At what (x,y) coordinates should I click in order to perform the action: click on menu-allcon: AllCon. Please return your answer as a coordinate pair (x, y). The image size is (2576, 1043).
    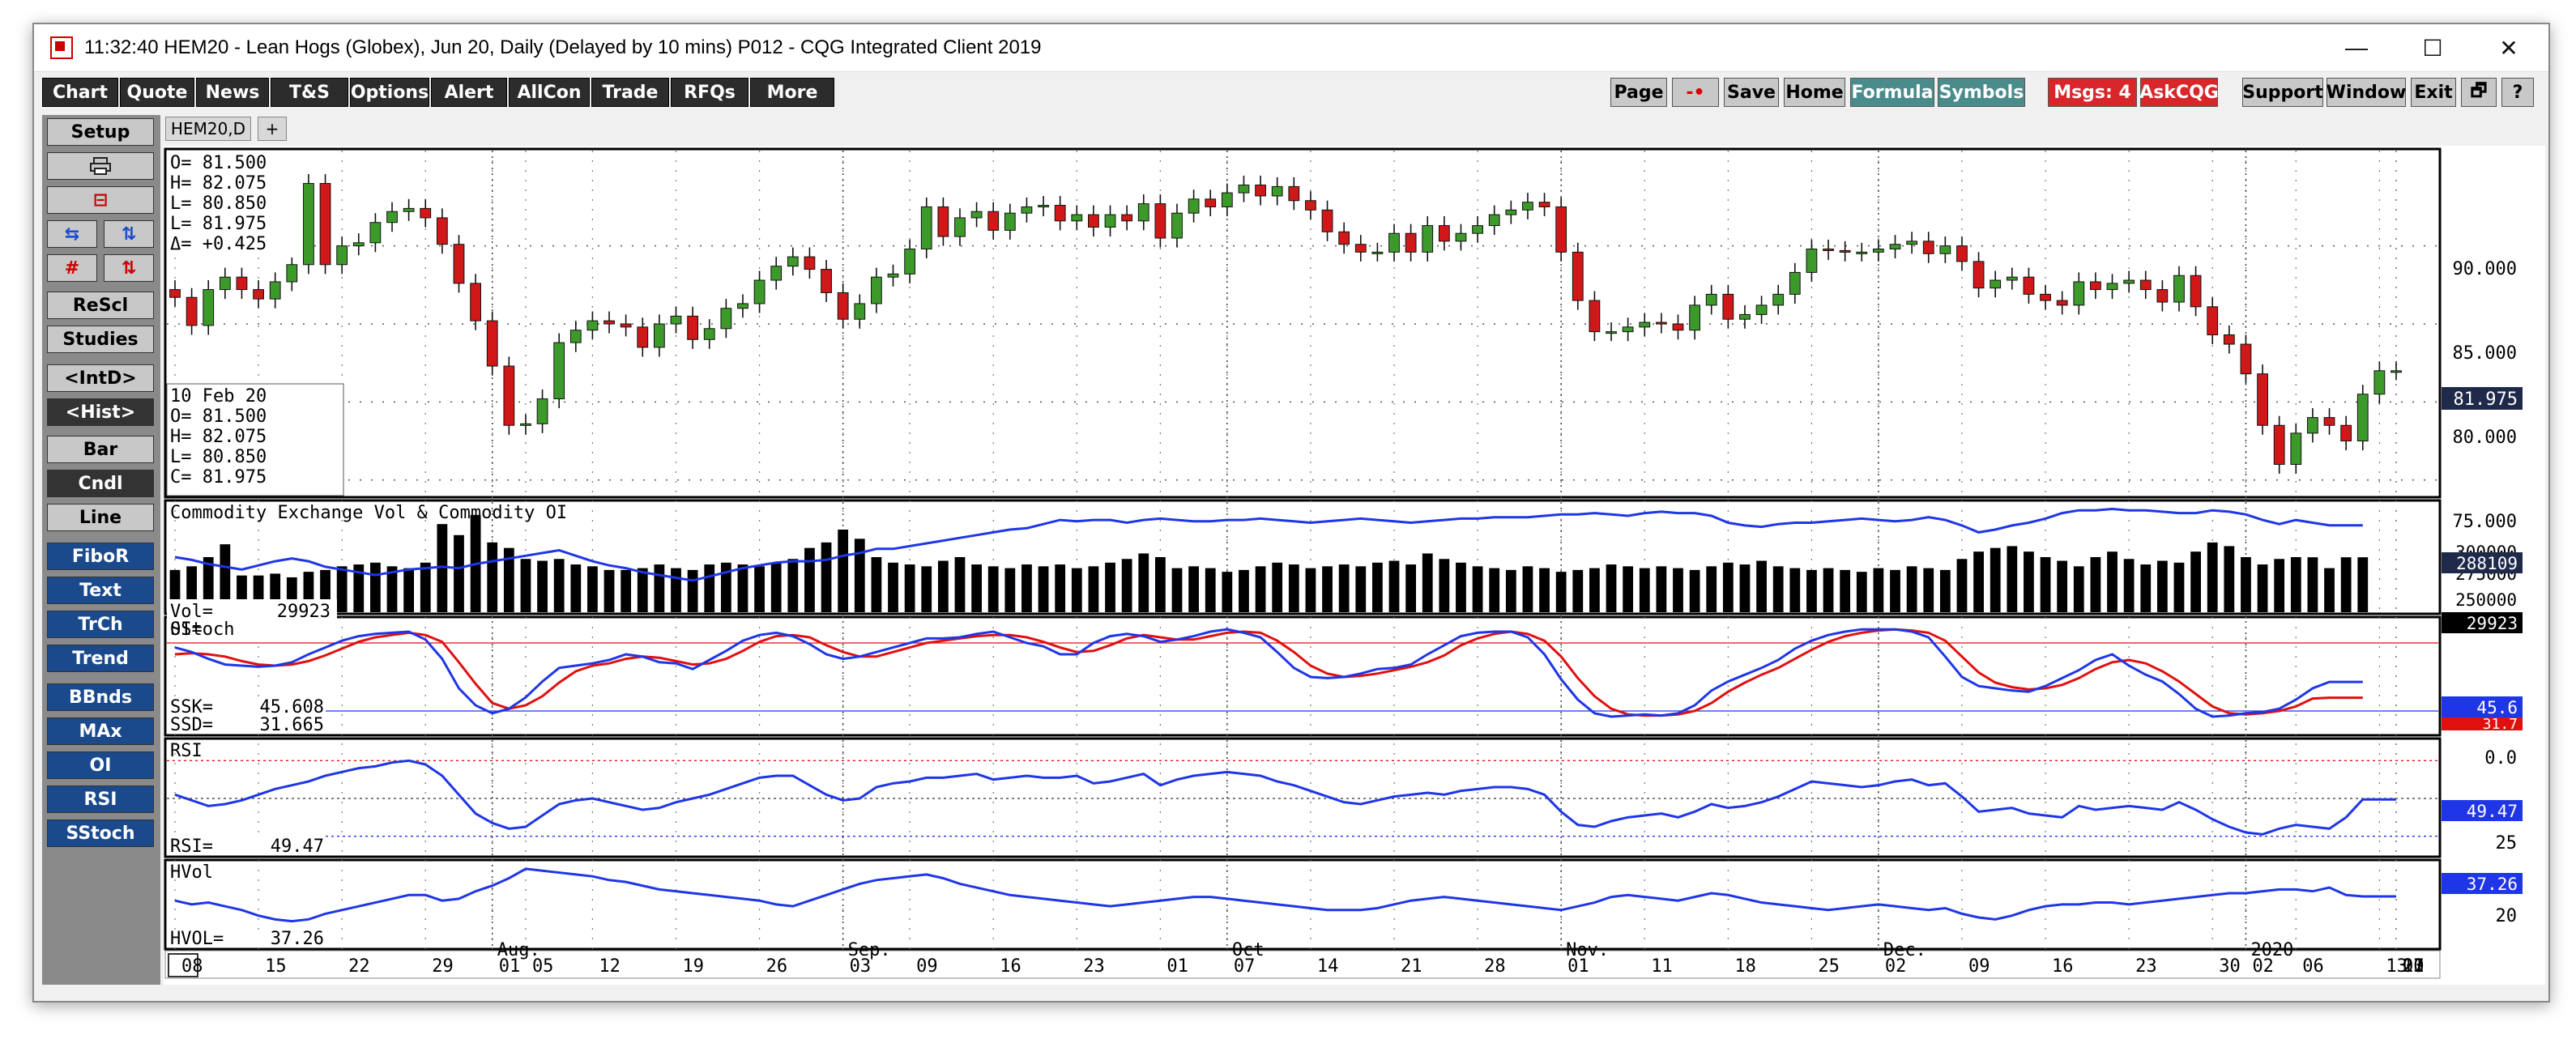
    Looking at the image, I should click on (550, 92).